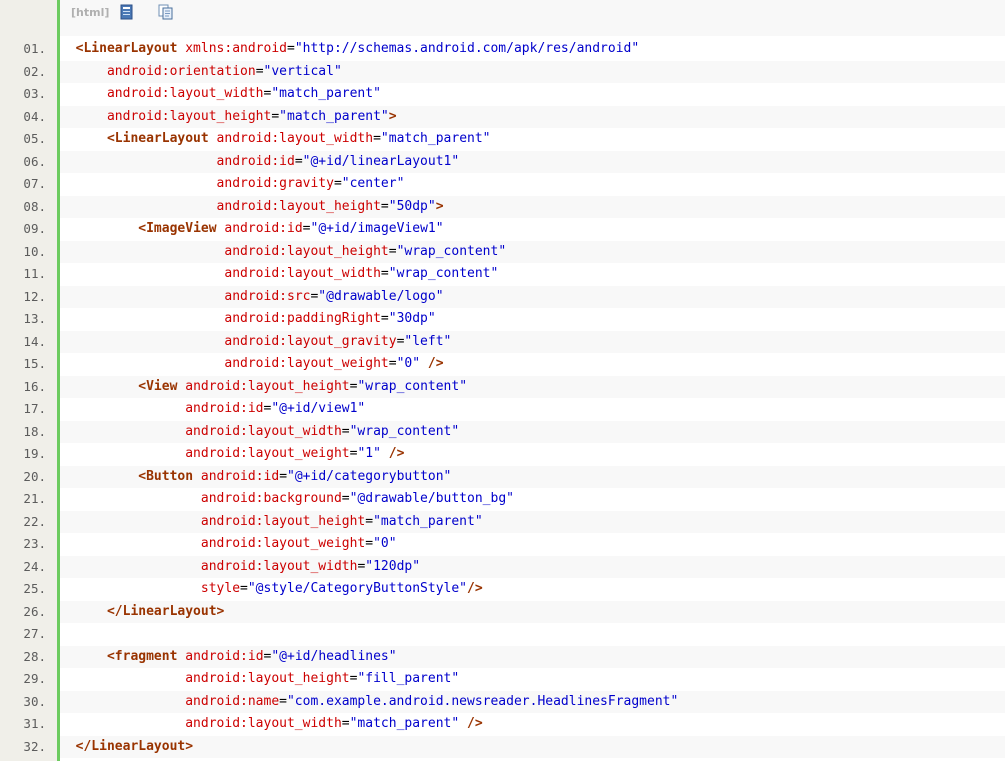 Image resolution: width=1005 pixels, height=761 pixels. I want to click on code-line: 06. android:id="@+id/linearLayout1", so click(502, 161).